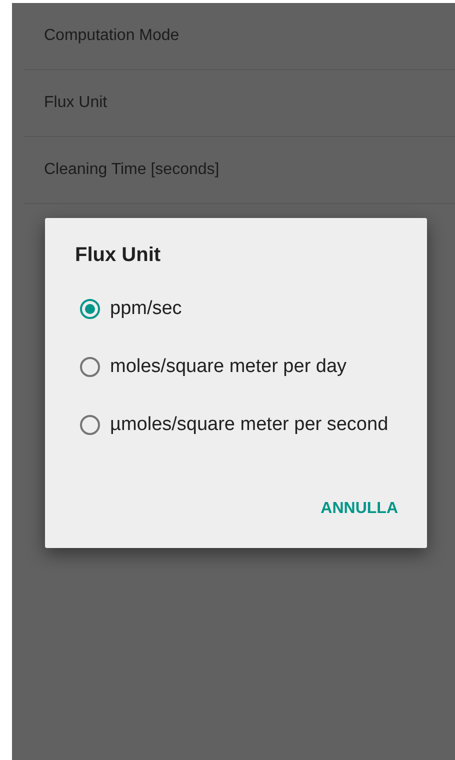 This screenshot has height=760, width=455. What do you see at coordinates (250, 367) in the screenshot?
I see `option-label: moles/square meter per day` at bounding box center [250, 367].